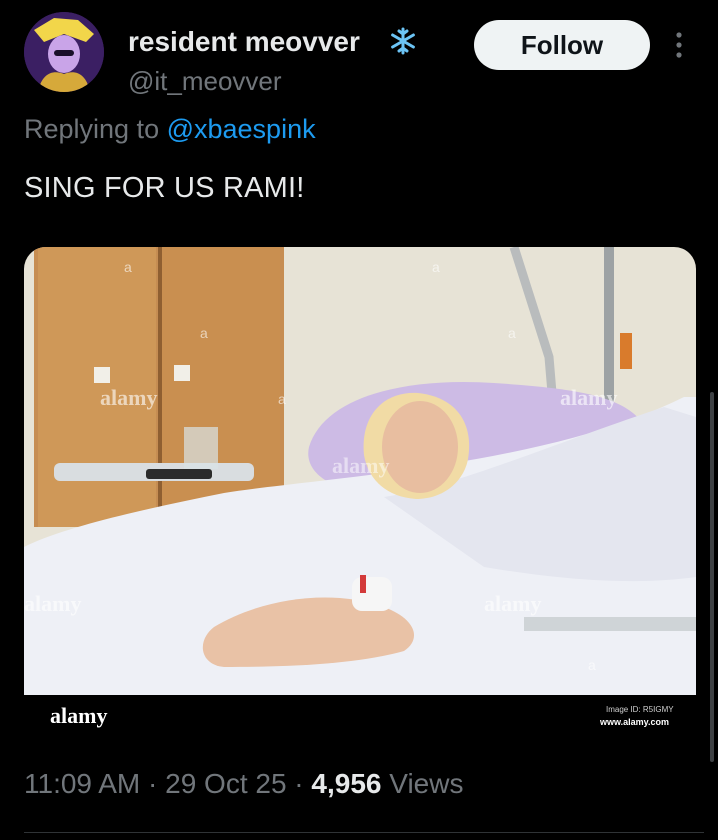 Image resolution: width=718 pixels, height=840 pixels. Describe the element at coordinates (129, 397) in the screenshot. I see `watermark-1: alamy` at that location.